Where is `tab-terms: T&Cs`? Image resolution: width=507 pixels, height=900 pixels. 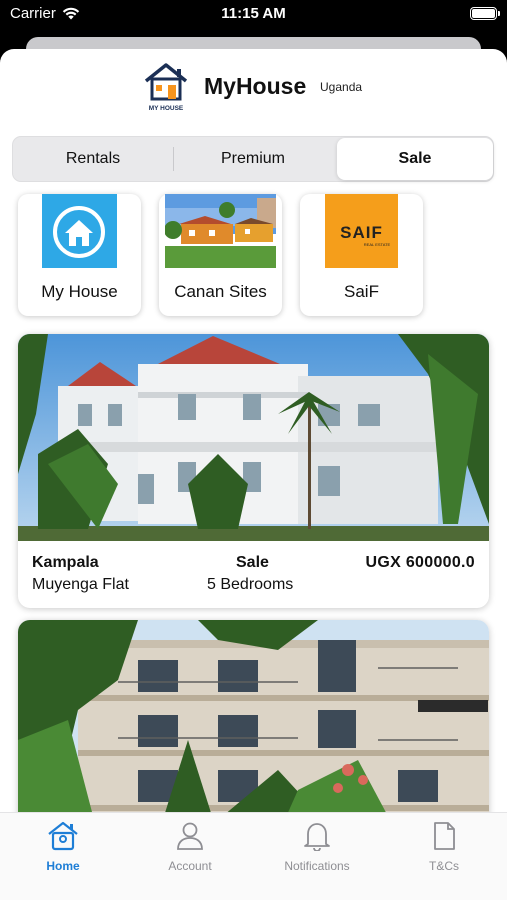 tab-terms: T&Cs is located at coordinates (444, 847).